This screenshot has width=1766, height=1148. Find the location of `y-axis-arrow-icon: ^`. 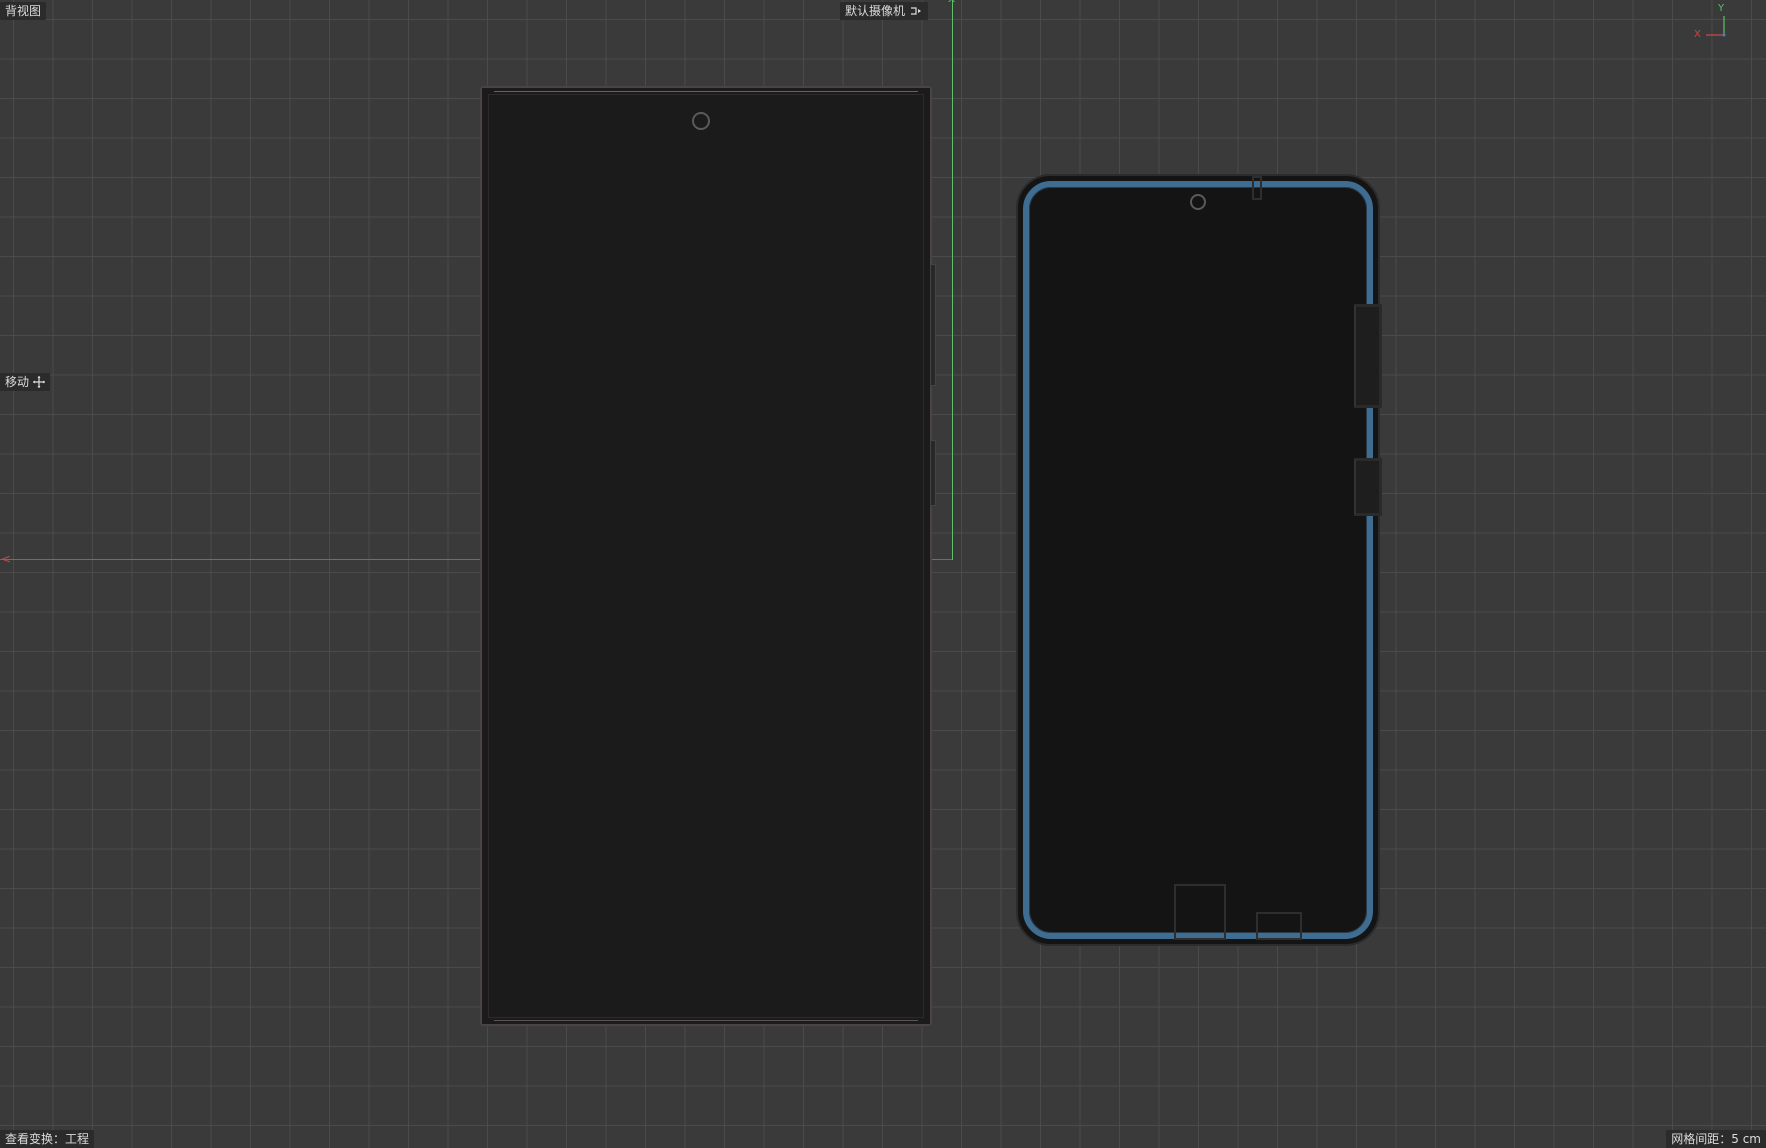

y-axis-arrow-icon: ^ is located at coordinates (952, 5).